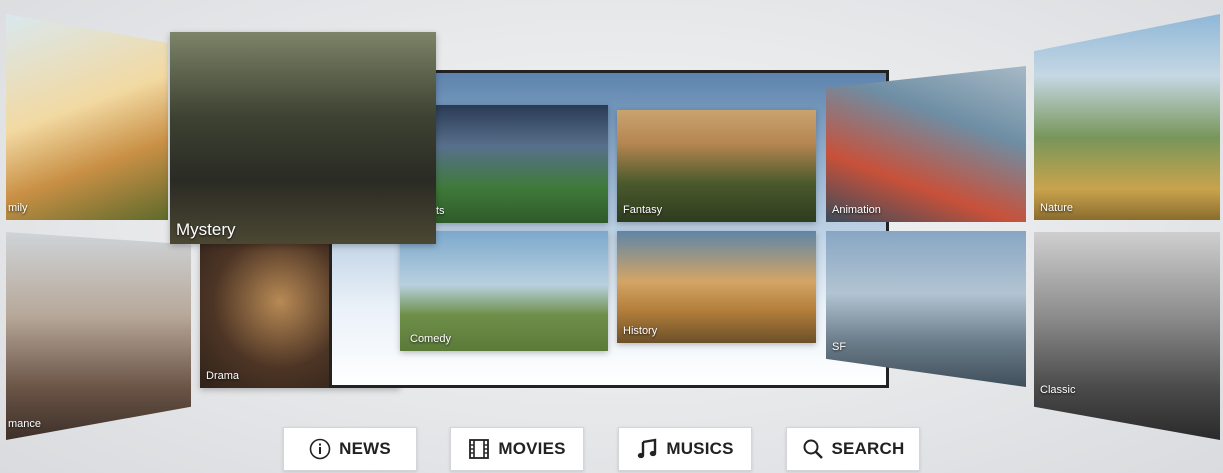 The width and height of the screenshot is (1223, 473). What do you see at coordinates (1057, 208) in the screenshot?
I see `genre-label: Nature` at bounding box center [1057, 208].